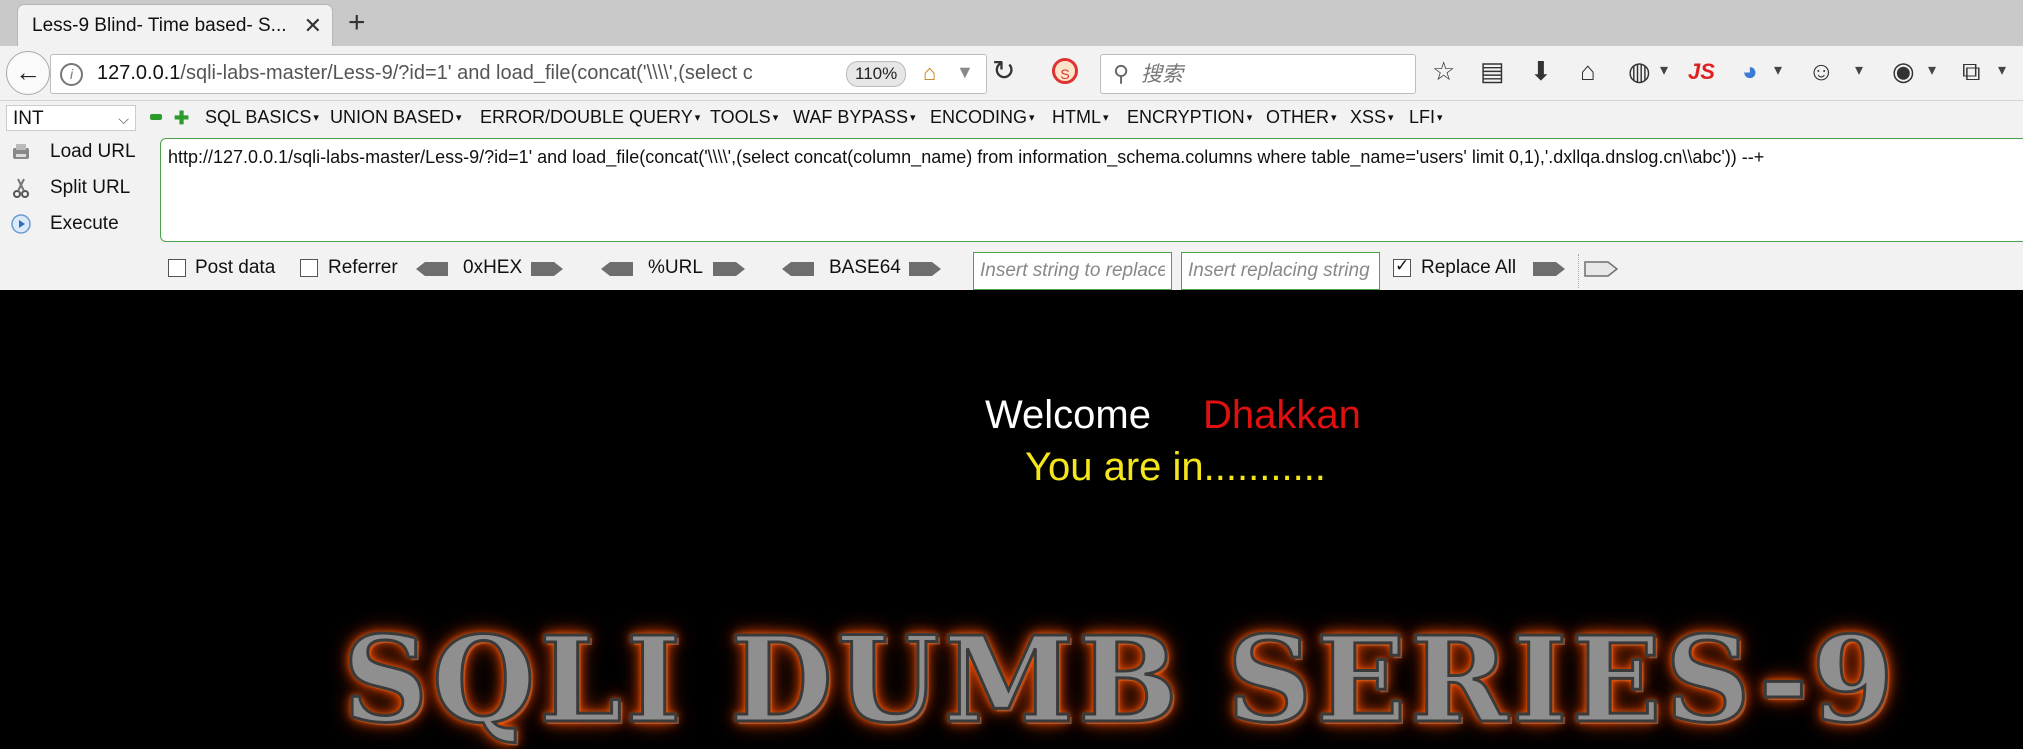  Describe the element at coordinates (1072, 271) in the screenshot. I see `replace-from-input` at that location.